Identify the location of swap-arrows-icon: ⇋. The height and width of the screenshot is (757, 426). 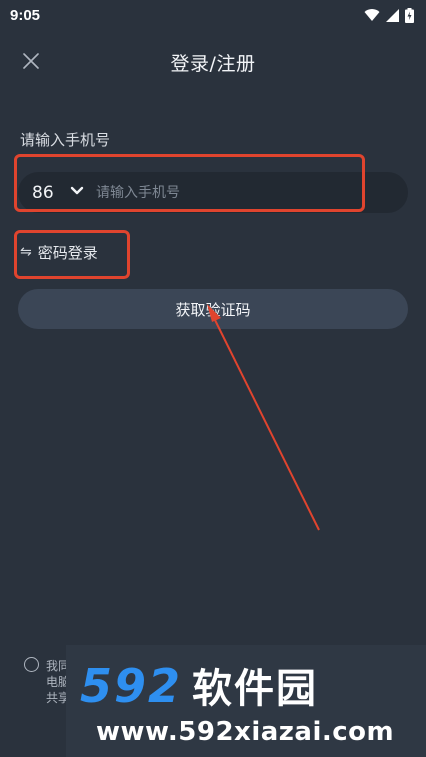
(26, 252).